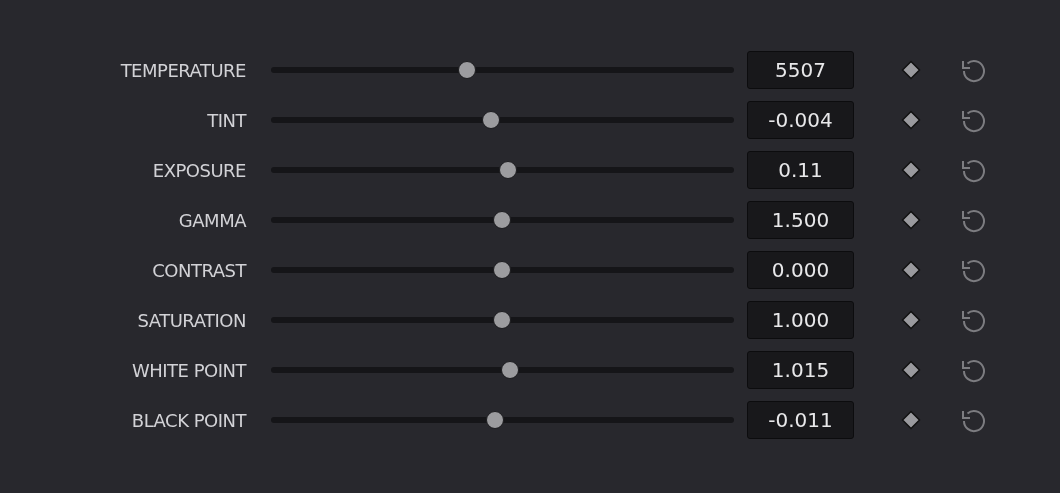 The image size is (1060, 493). I want to click on slider-label: EXPOSURE, so click(198, 170).